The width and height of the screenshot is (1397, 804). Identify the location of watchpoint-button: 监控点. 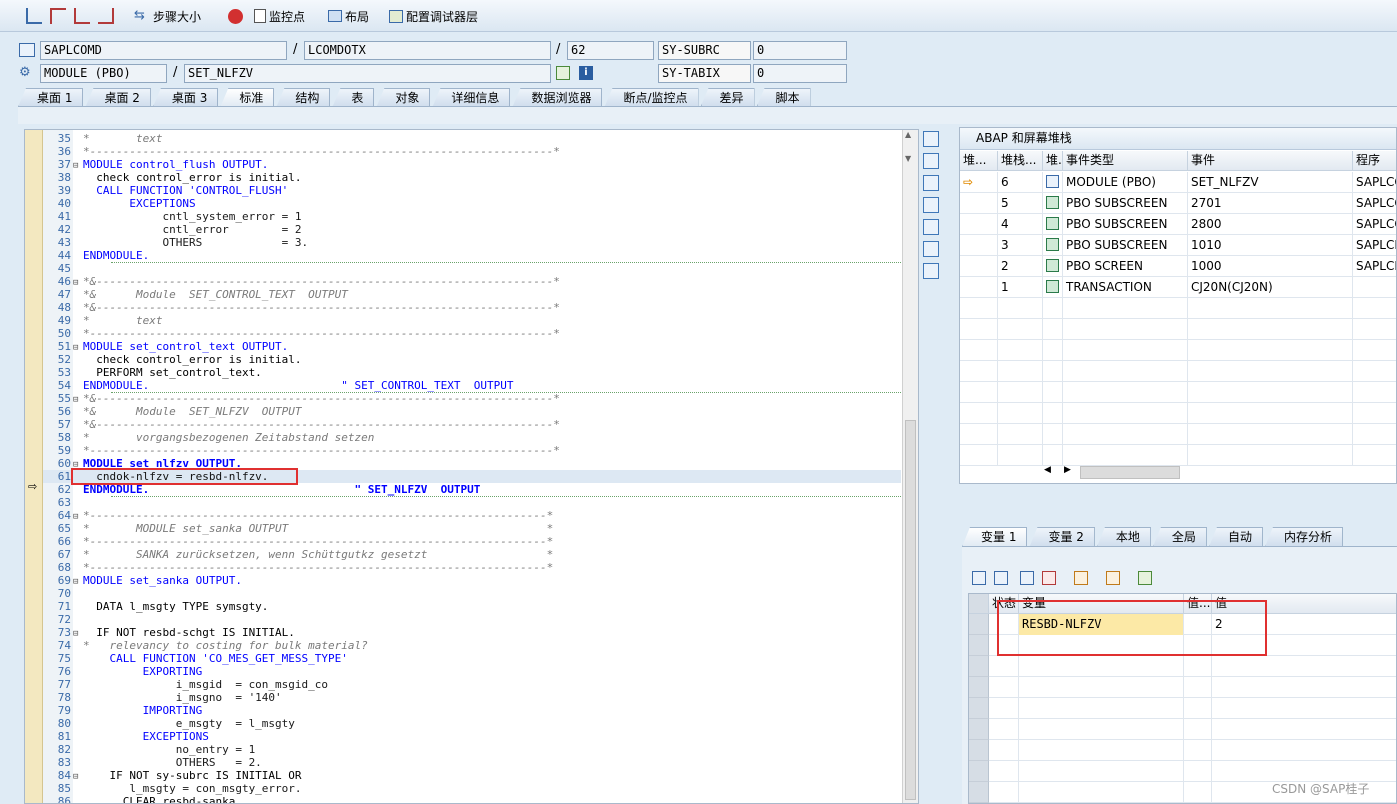
(279, 16).